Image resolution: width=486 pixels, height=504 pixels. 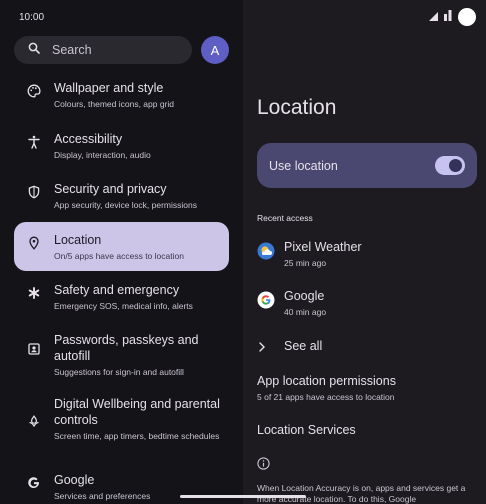 I want to click on recent-app-time: 40 min ago, so click(x=305, y=312).